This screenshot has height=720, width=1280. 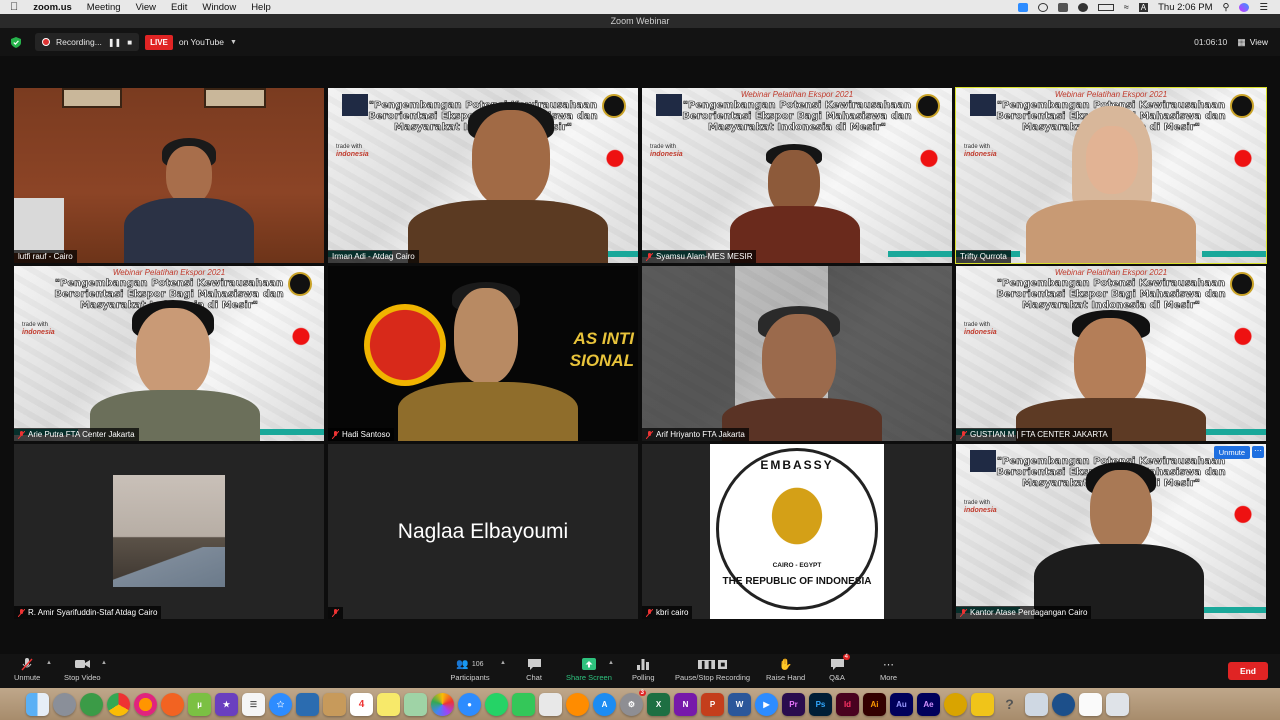 I want to click on live-stream-control: LIVE on YouTube ▼, so click(x=191, y=42).